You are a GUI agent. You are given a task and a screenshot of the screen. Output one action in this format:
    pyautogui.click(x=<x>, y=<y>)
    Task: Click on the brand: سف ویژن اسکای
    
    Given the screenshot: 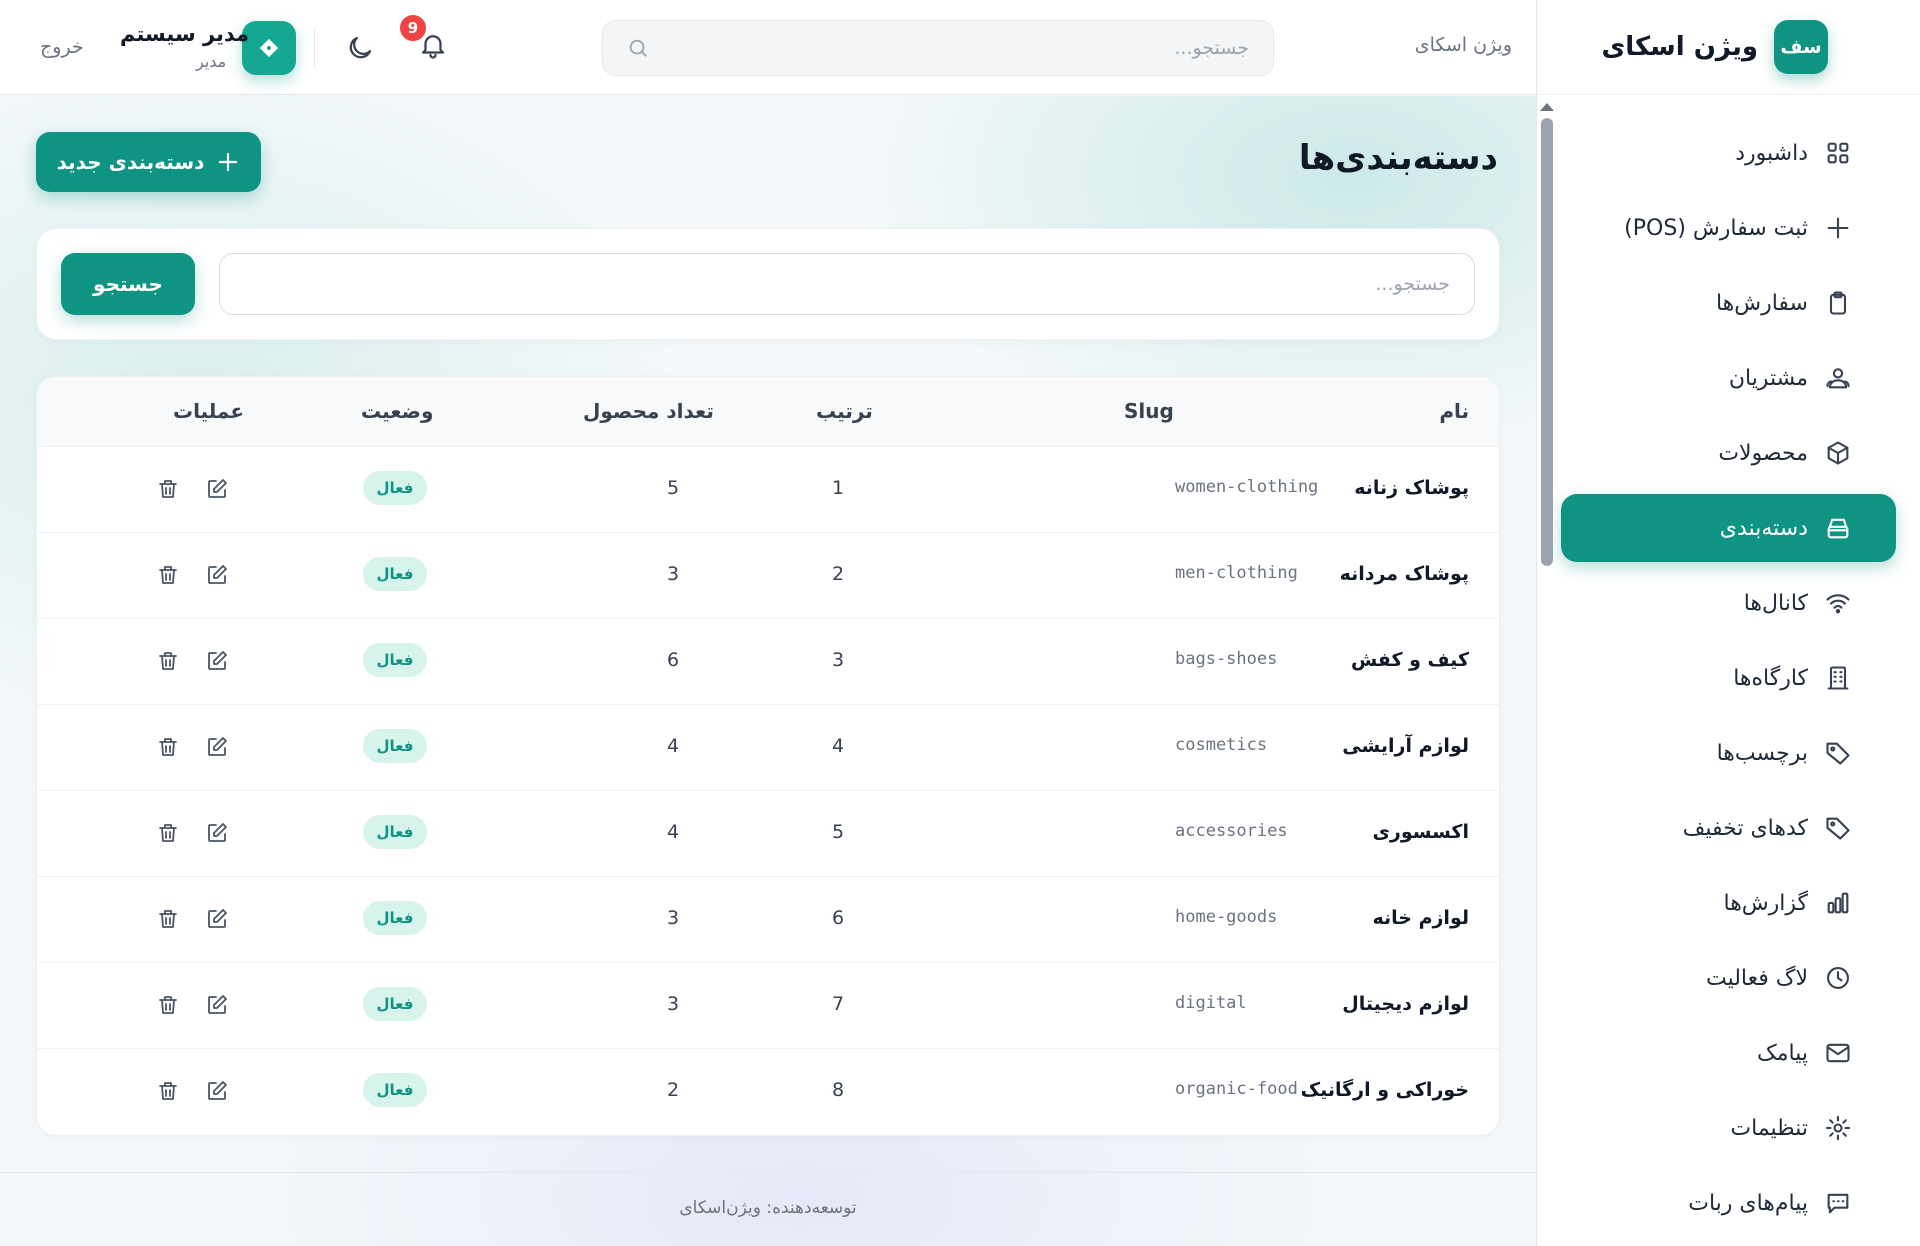 What is the action you would take?
    pyautogui.click(x=1728, y=47)
    